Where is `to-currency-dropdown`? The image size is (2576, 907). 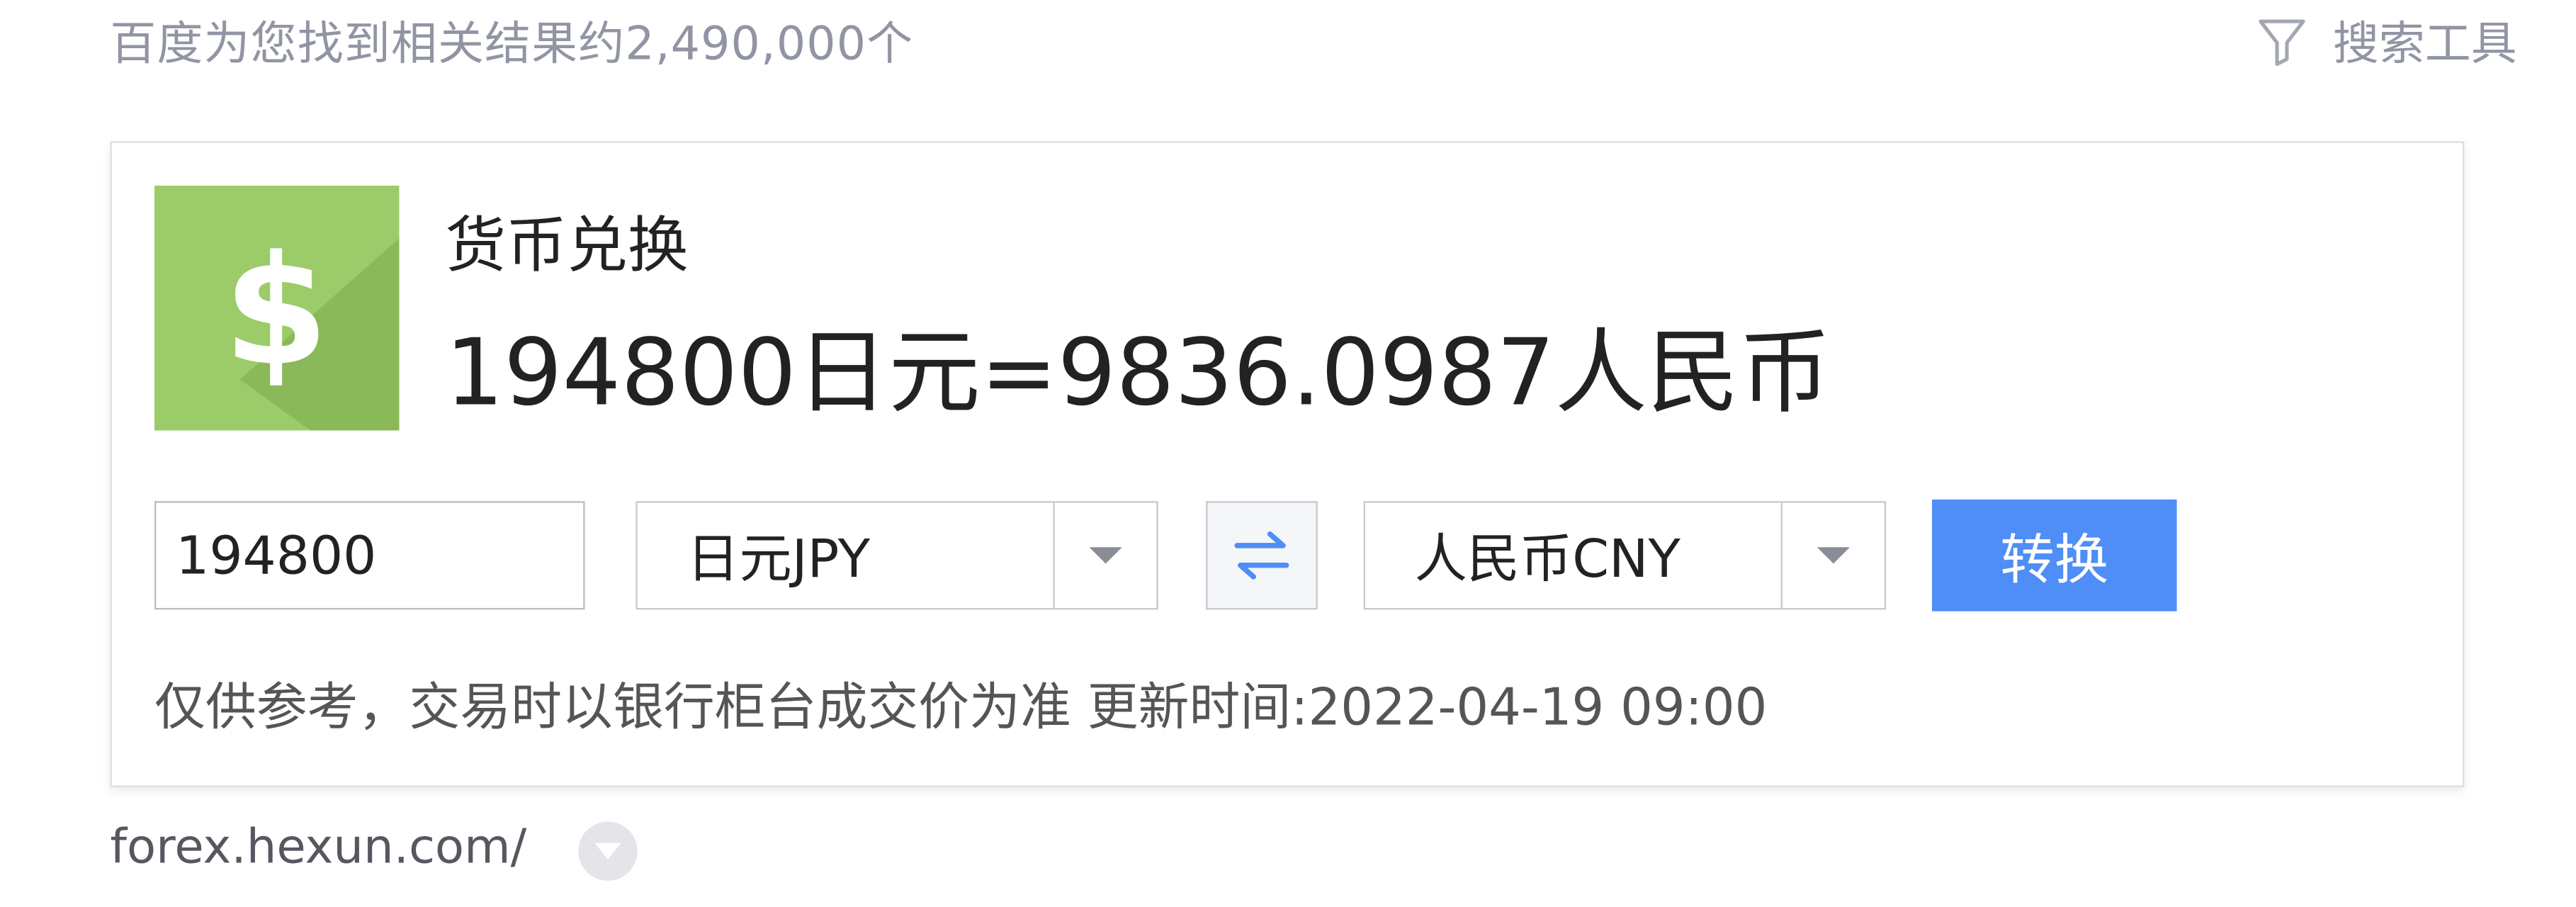 to-currency-dropdown is located at coordinates (1832, 555).